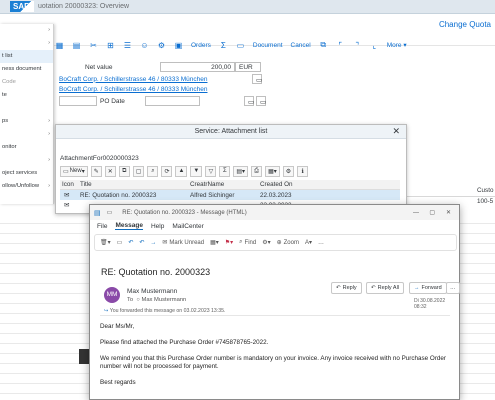 The image size is (495, 400). What do you see at coordinates (120, 242) in the screenshot?
I see `archive-icon: ▭` at bounding box center [120, 242].